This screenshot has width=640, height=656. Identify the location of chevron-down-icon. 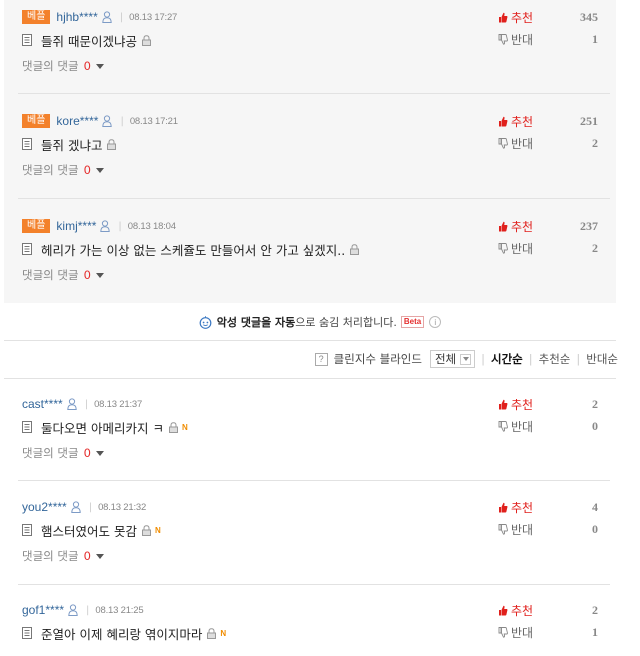
(466, 359).